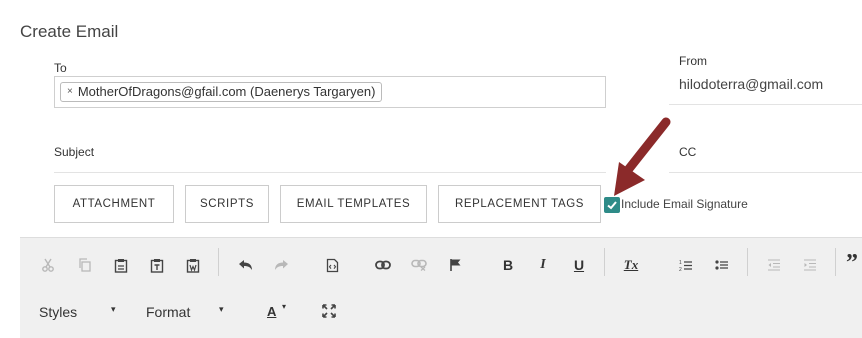 The image size is (862, 338). What do you see at coordinates (519, 204) in the screenshot?
I see `replacement-tags-button: REPLACEMENT TAGS` at bounding box center [519, 204].